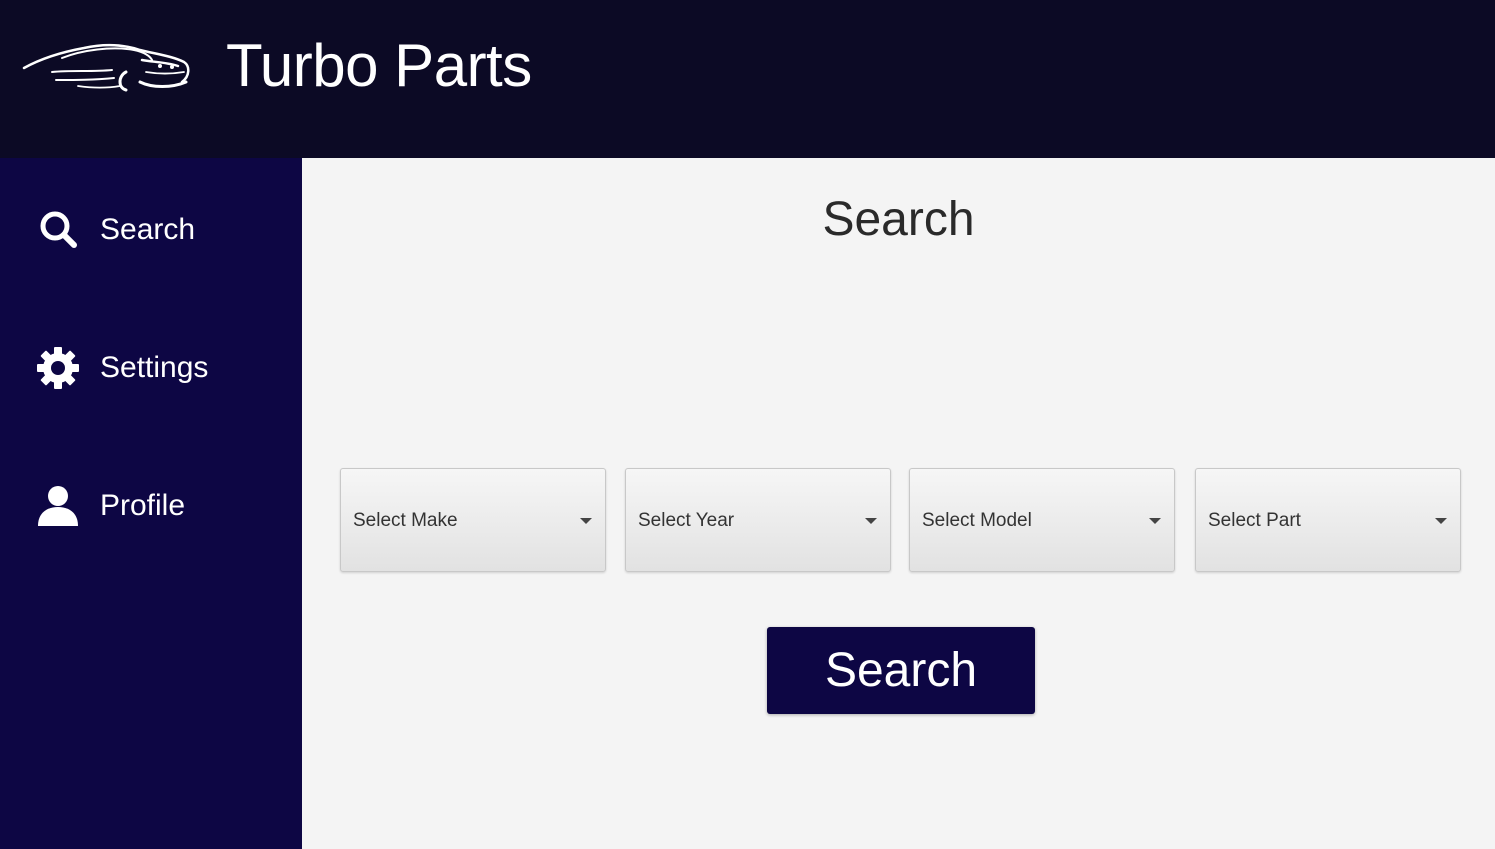 The width and height of the screenshot is (1495, 849). What do you see at coordinates (405, 520) in the screenshot?
I see `dropdown-label: Select Make` at bounding box center [405, 520].